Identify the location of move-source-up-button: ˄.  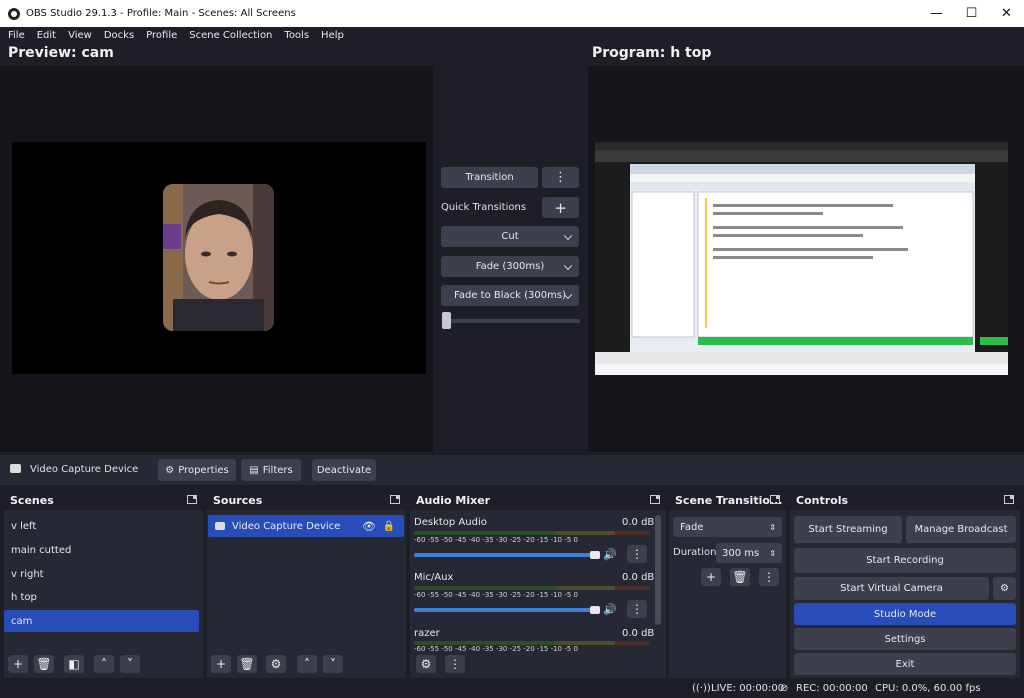
(307, 664).